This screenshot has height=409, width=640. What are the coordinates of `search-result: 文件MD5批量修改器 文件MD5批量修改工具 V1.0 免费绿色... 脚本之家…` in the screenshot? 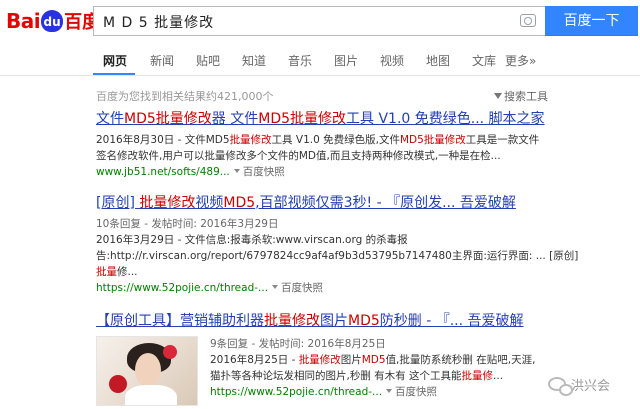 It's located at (320, 145).